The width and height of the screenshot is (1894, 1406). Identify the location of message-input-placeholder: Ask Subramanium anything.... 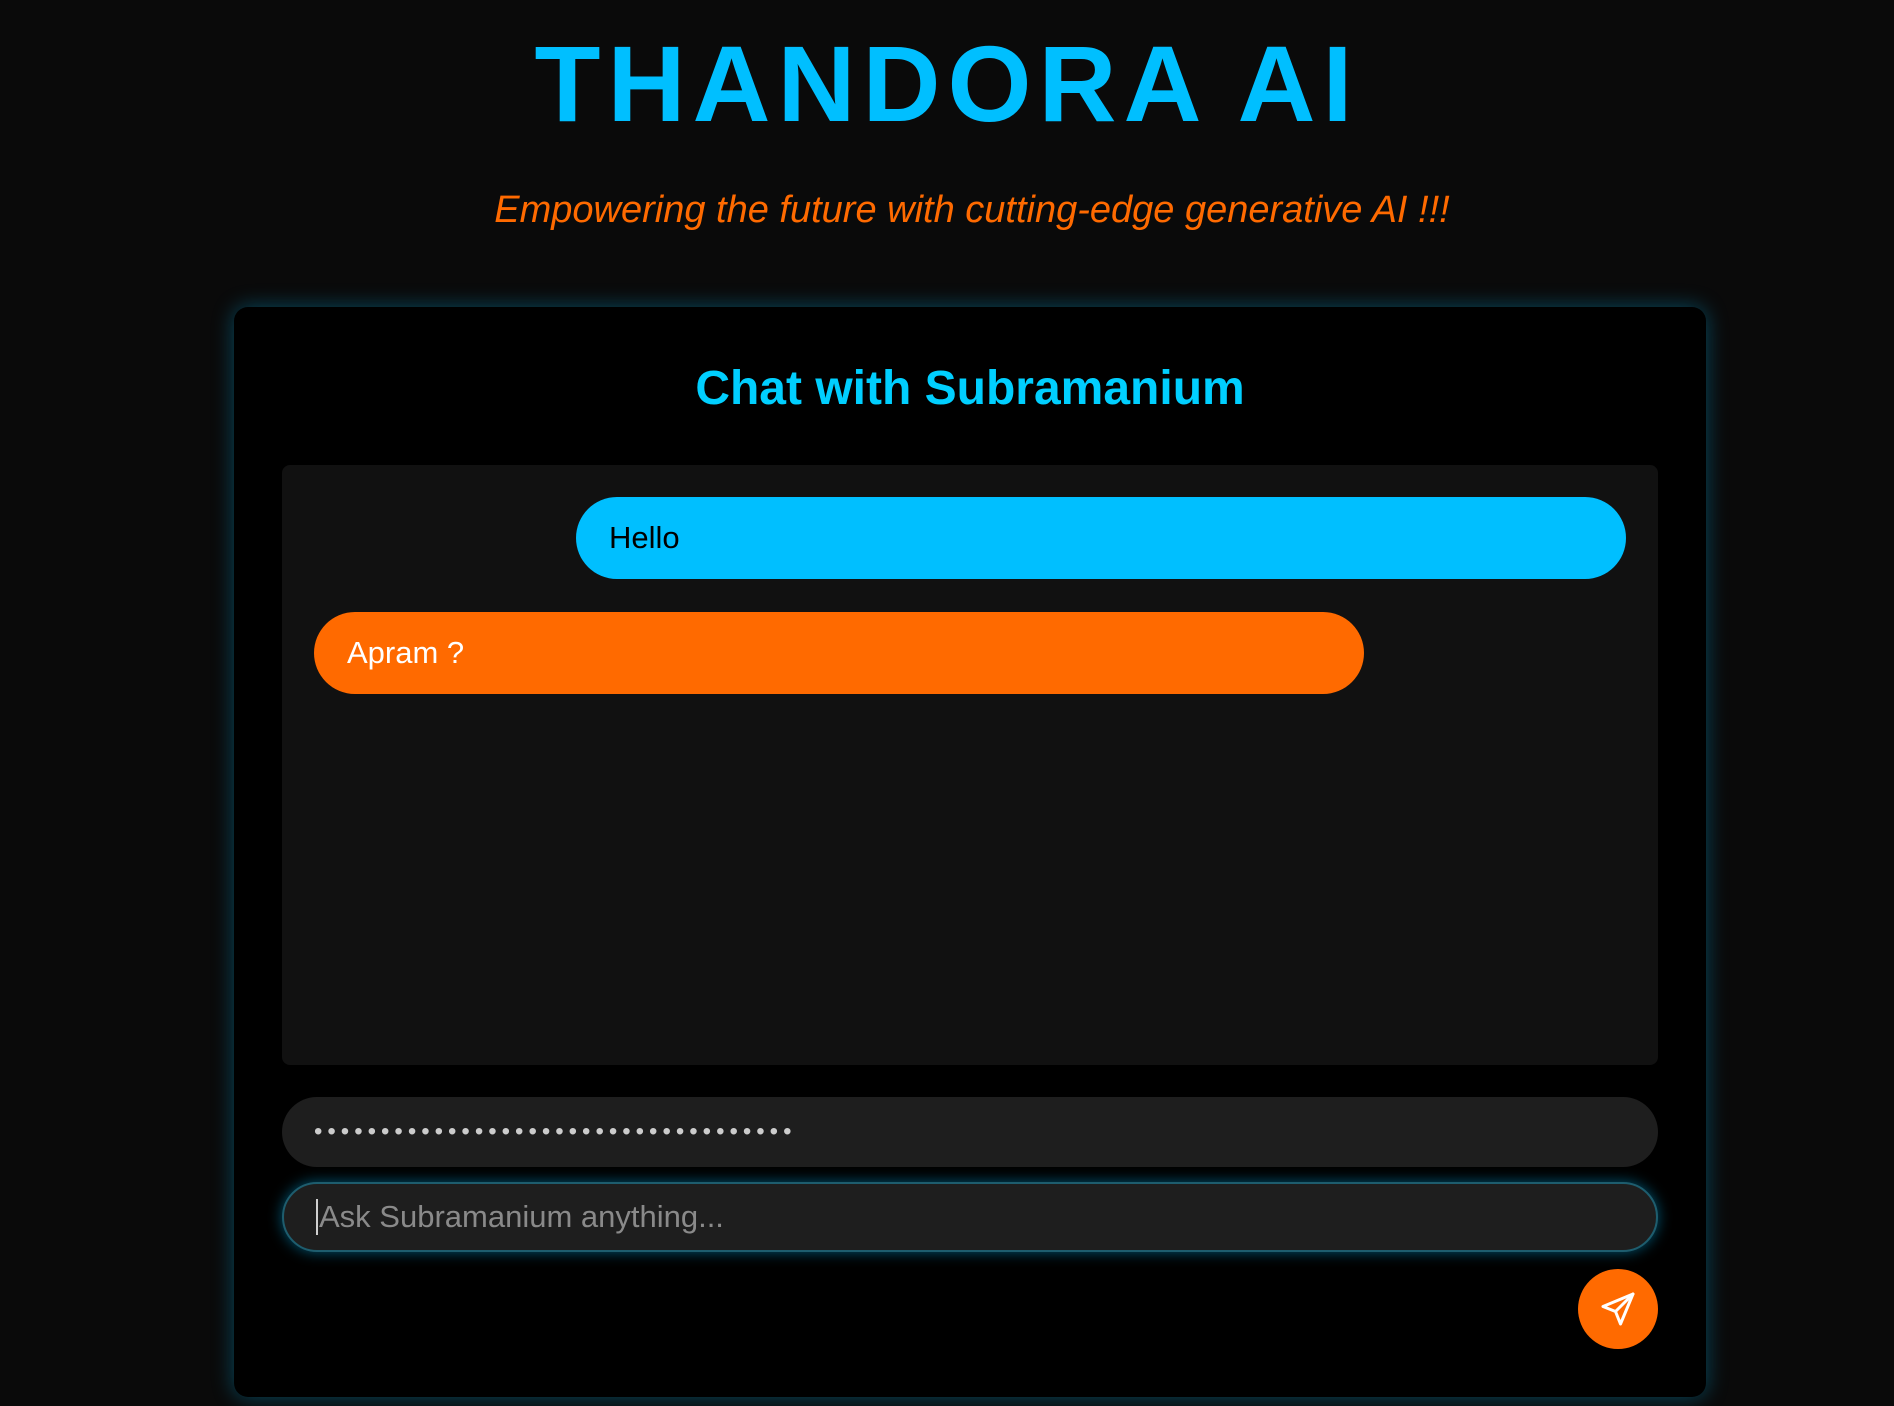
(521, 1216).